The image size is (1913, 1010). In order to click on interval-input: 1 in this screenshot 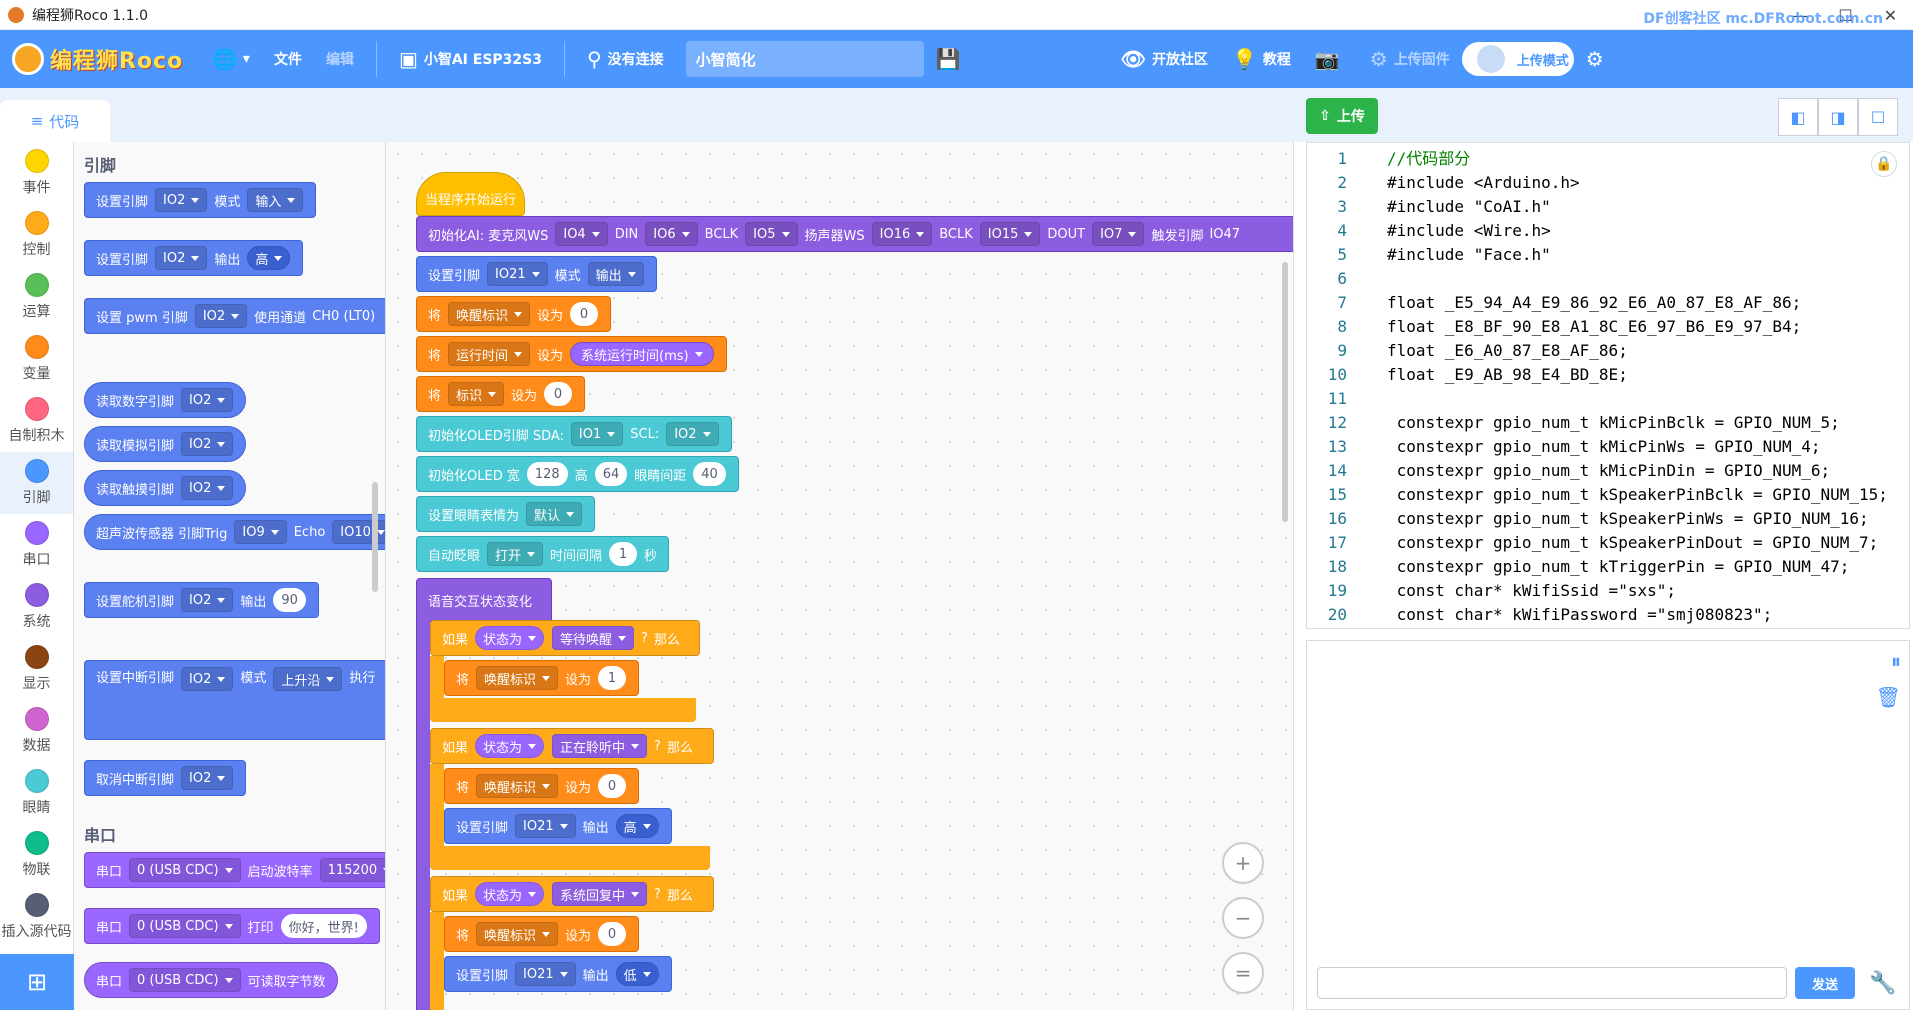, I will do `click(623, 554)`.